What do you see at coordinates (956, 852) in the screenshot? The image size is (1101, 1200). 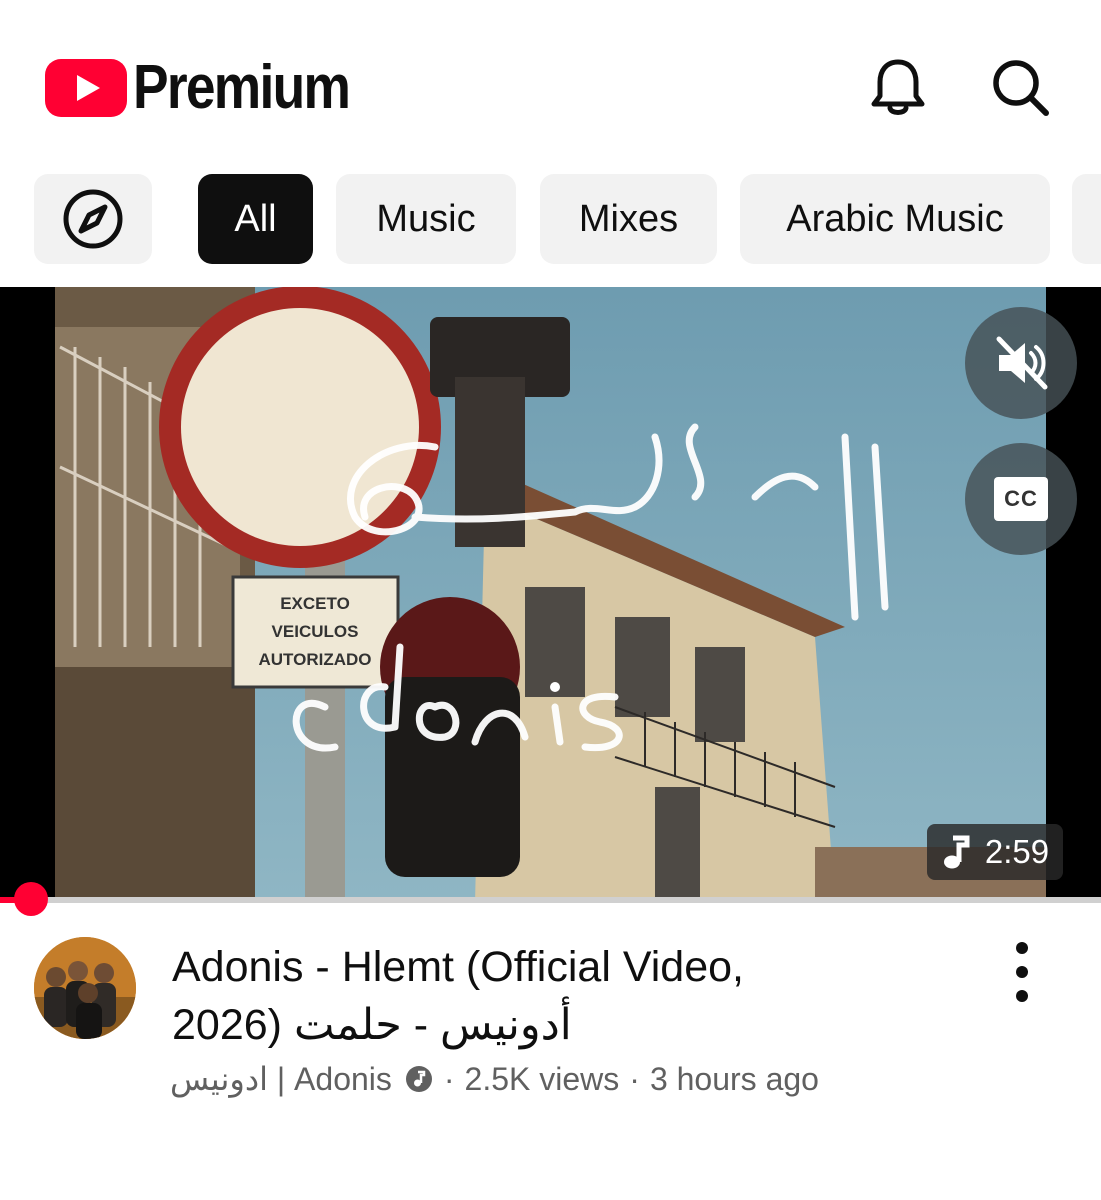 I see `music-note-icon` at bounding box center [956, 852].